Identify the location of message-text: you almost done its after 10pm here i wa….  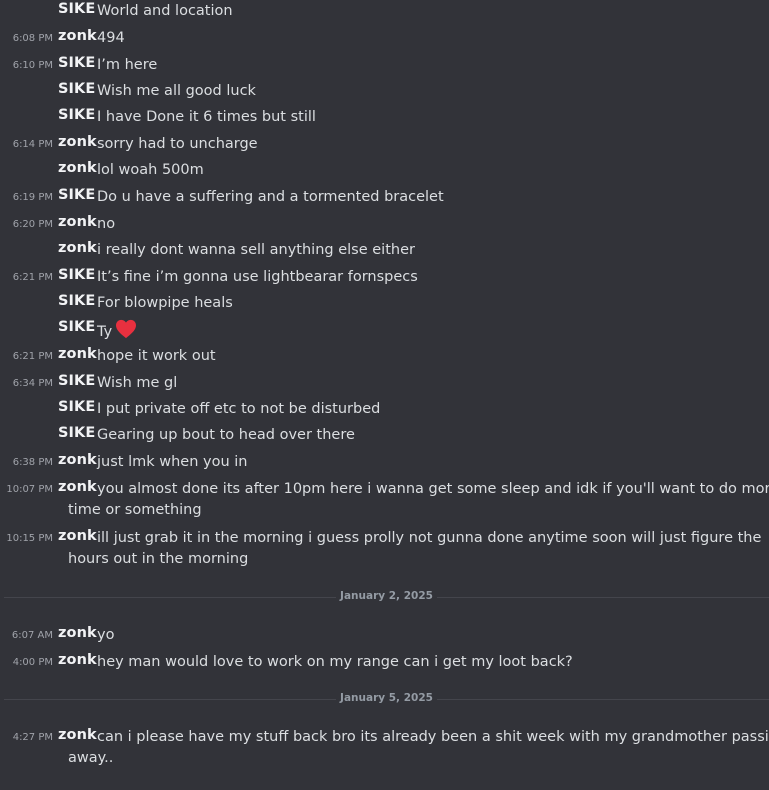
(433, 489).